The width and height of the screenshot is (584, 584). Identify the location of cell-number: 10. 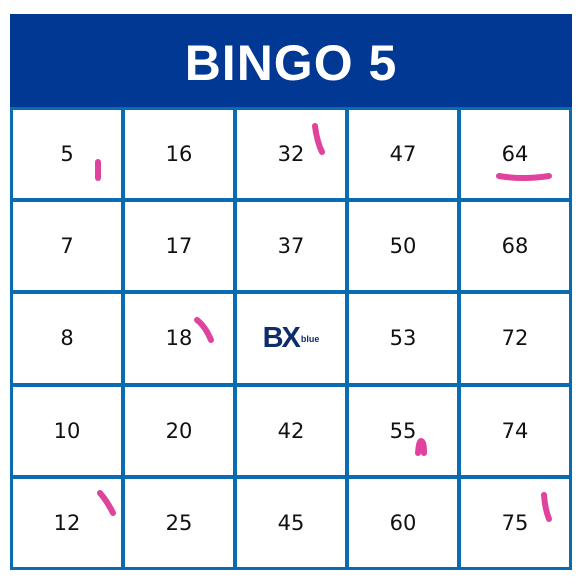
(67, 430).